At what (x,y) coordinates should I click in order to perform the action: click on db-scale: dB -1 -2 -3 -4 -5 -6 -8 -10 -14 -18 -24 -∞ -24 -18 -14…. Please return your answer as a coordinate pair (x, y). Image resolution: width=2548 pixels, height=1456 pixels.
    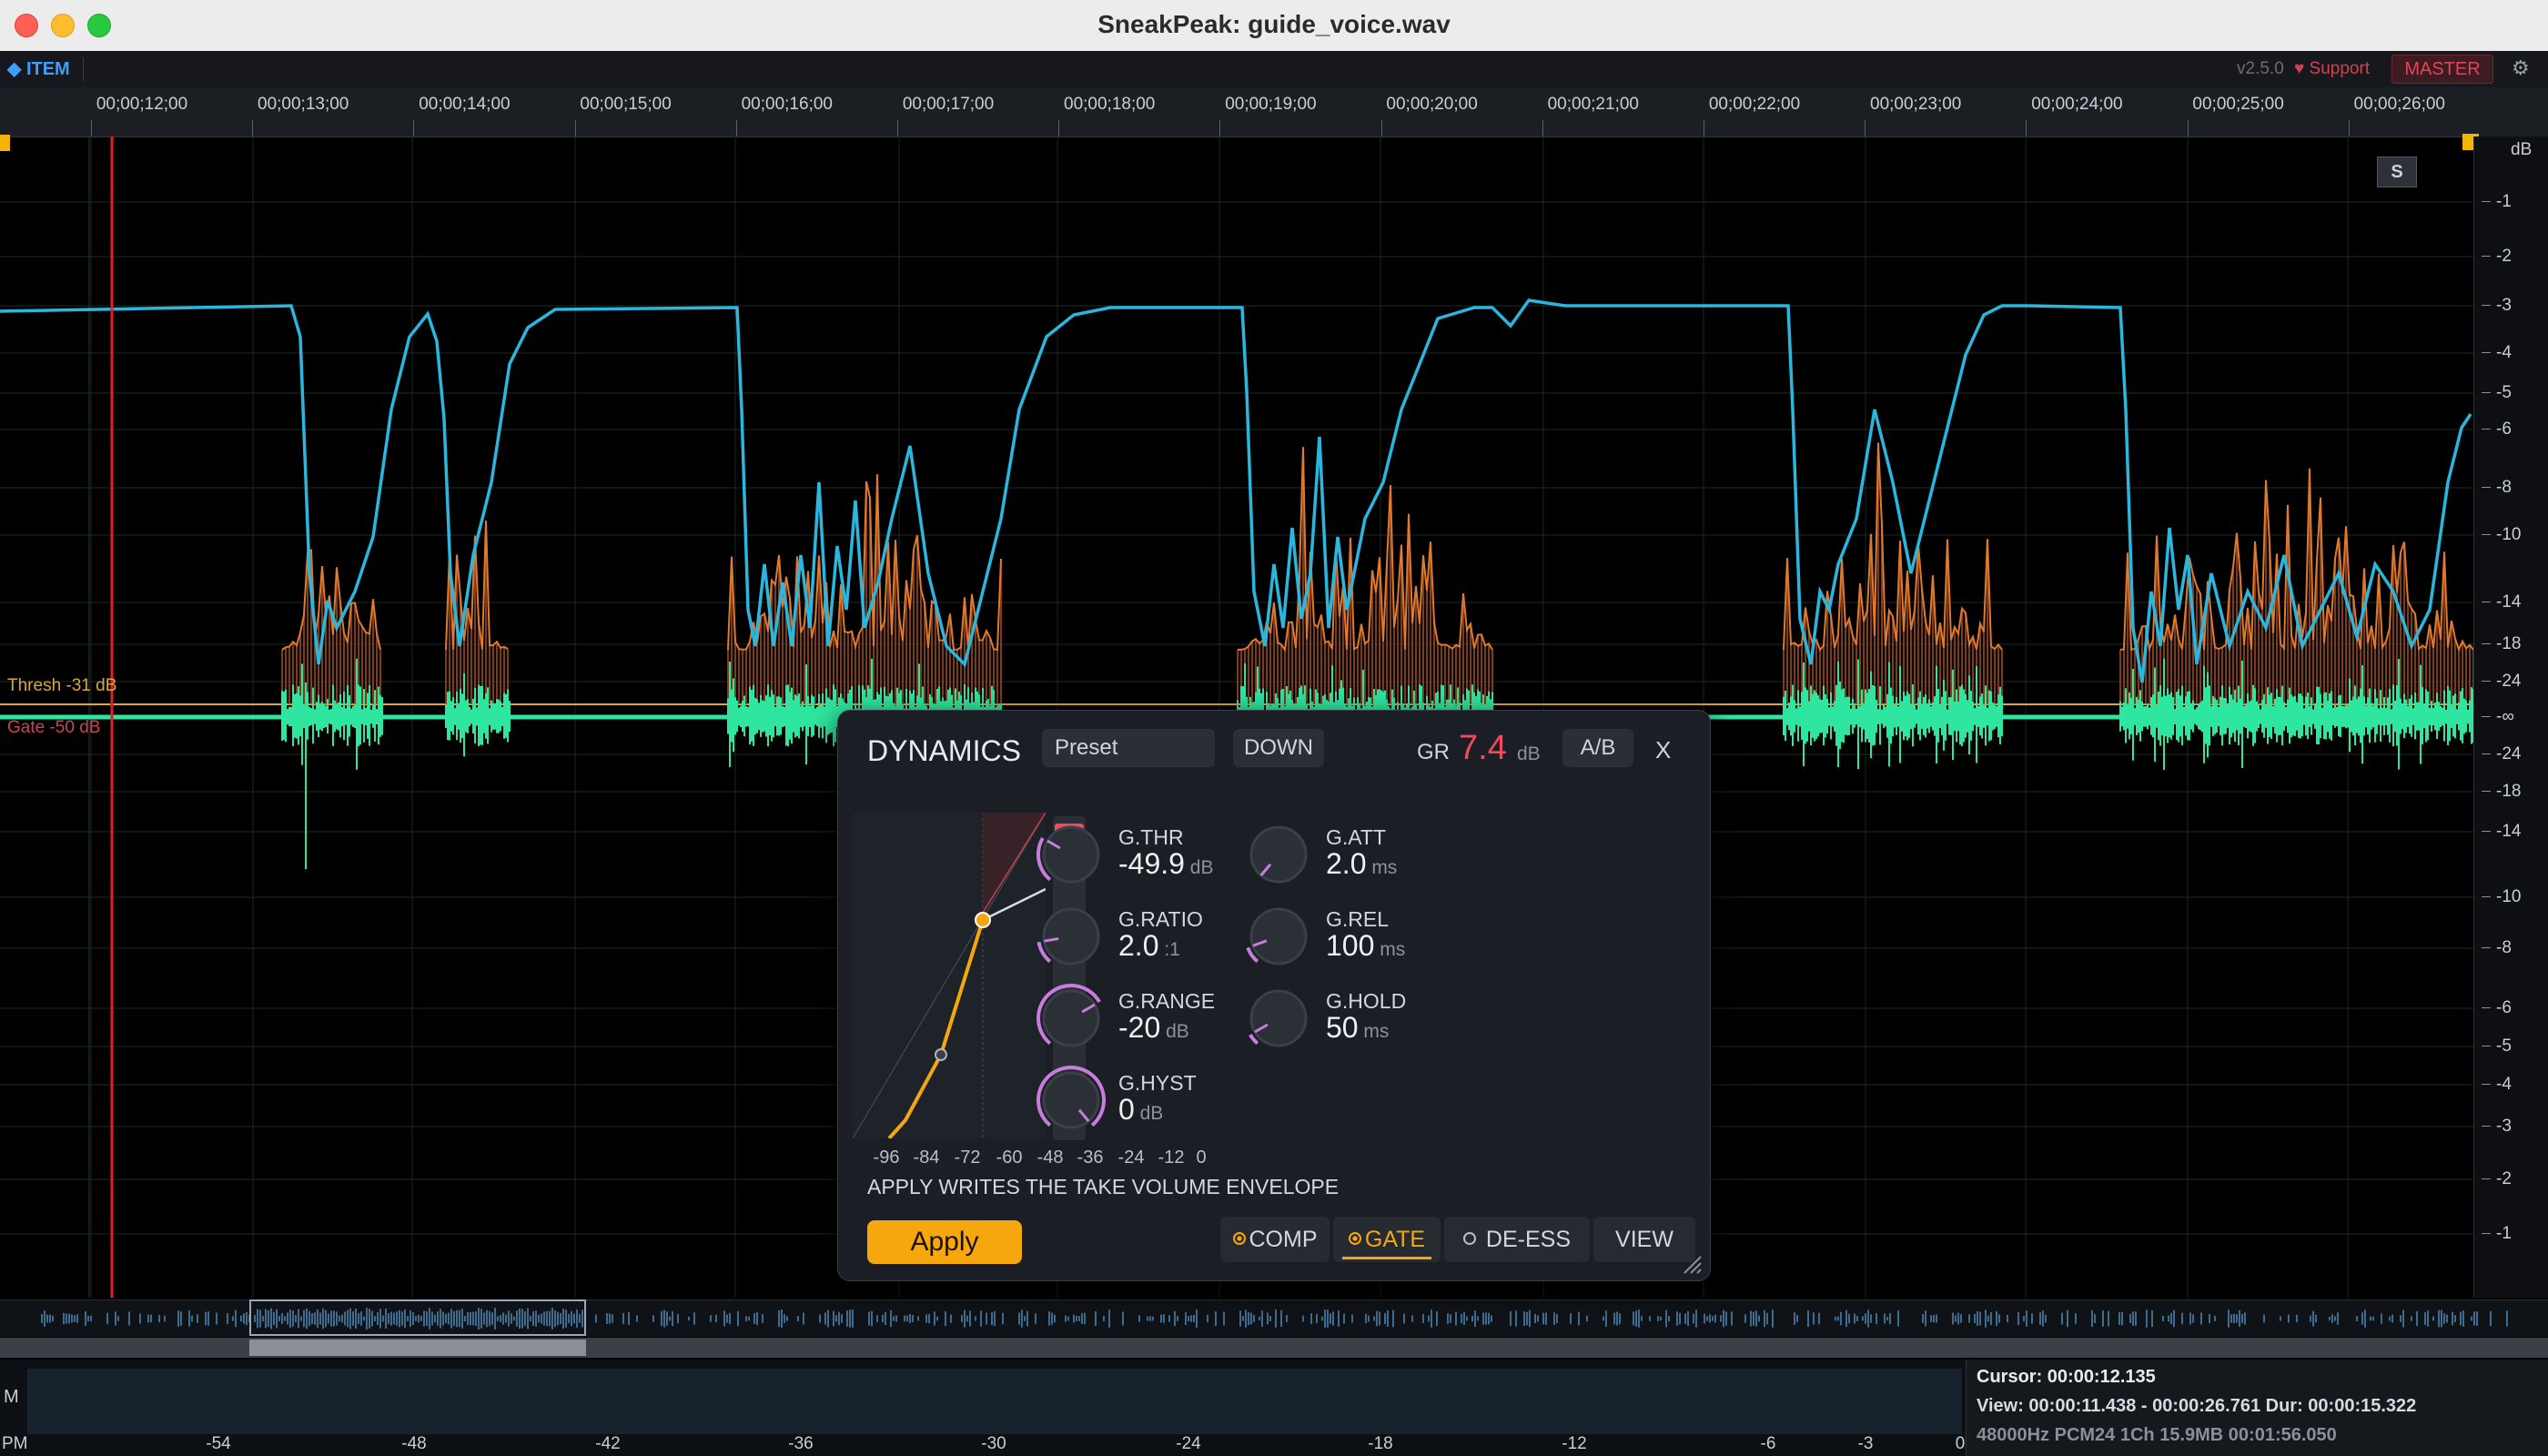
    Looking at the image, I should click on (2511, 717).